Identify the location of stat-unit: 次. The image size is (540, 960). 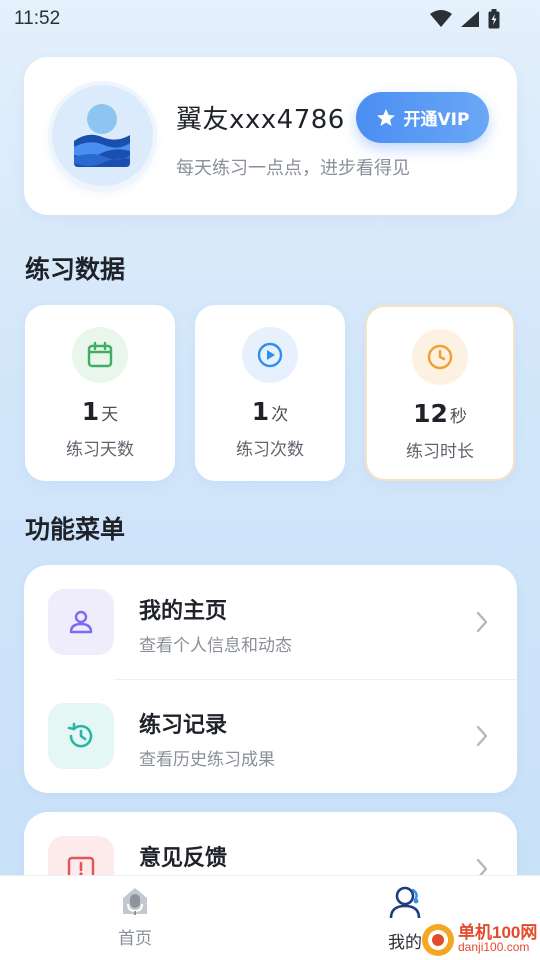
(280, 415).